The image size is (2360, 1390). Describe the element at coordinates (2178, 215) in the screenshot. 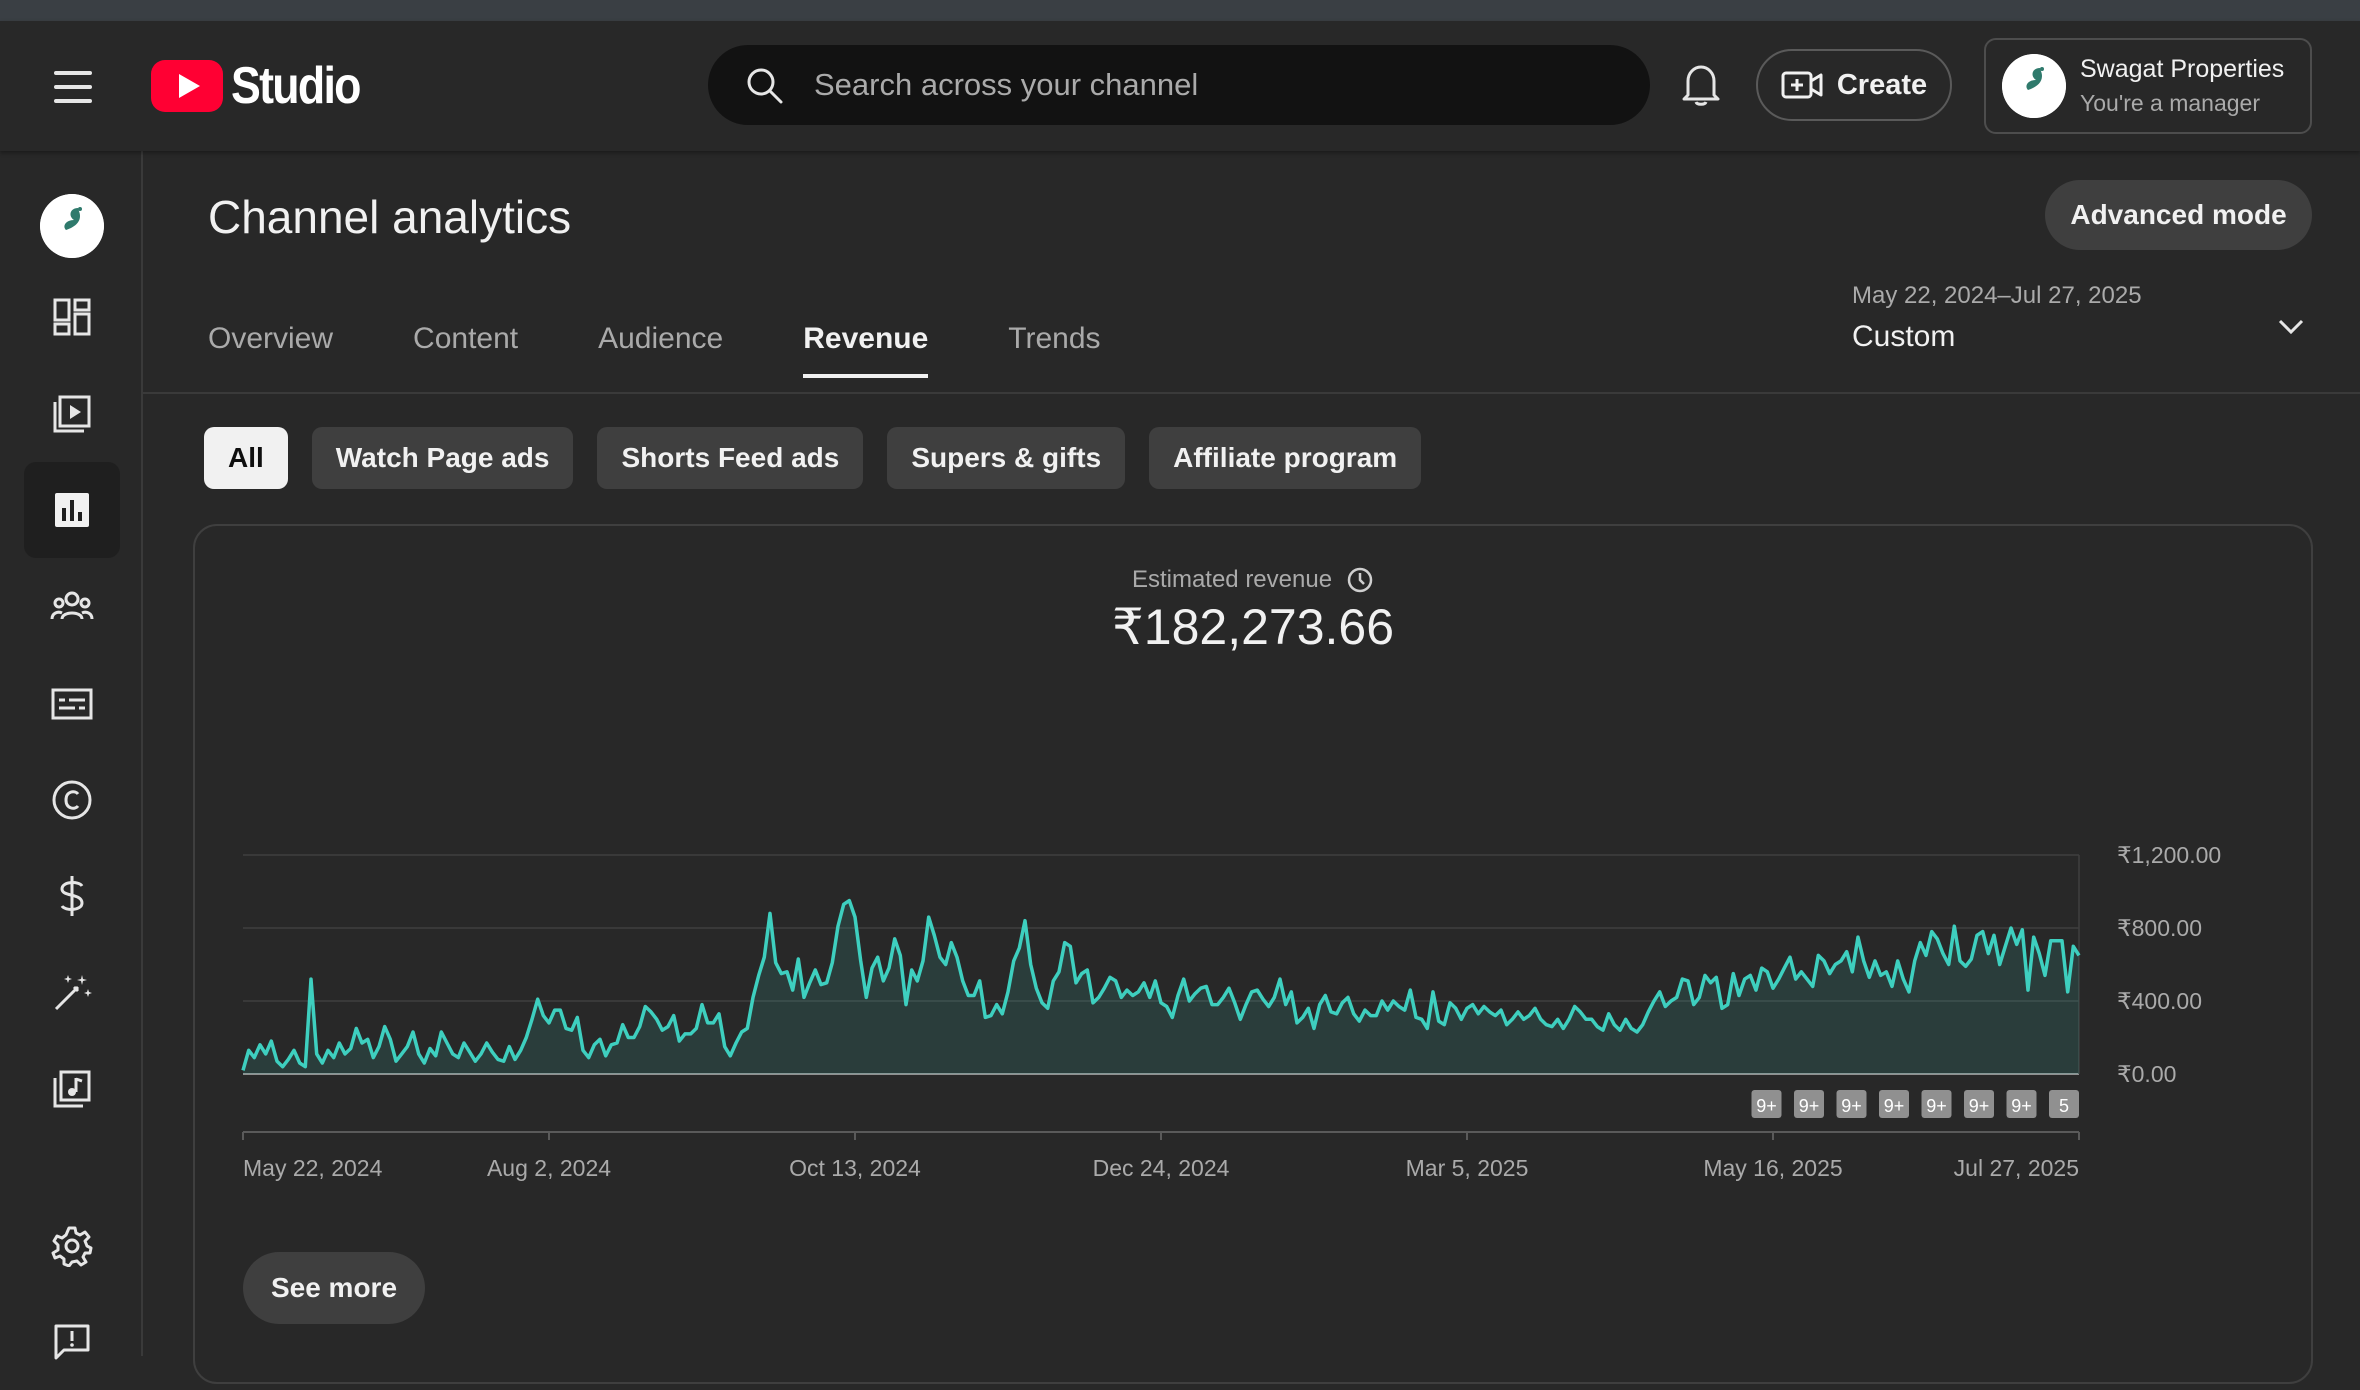

I see `advanced-mode-button: Advanced mode` at that location.